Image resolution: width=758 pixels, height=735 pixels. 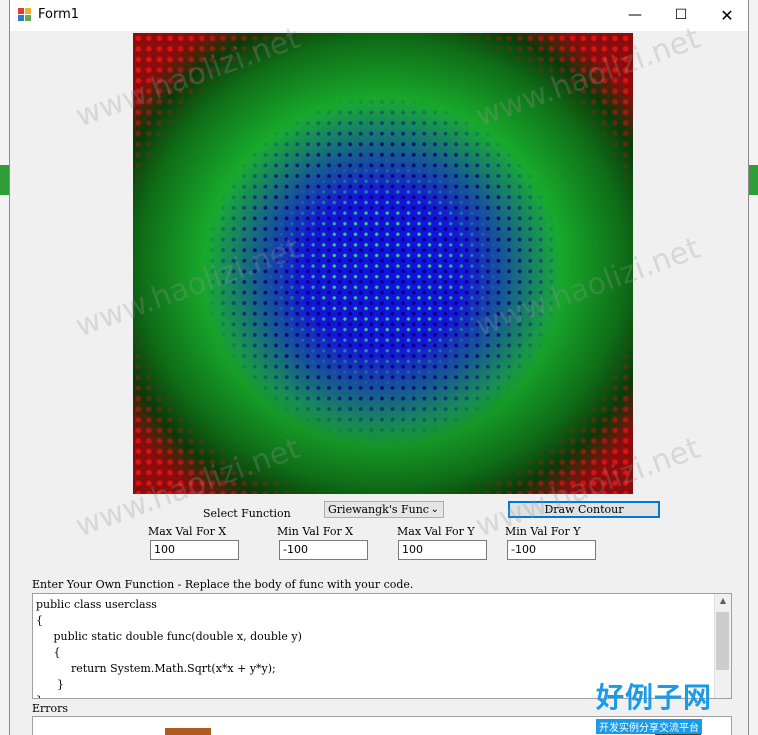 I want to click on app-icon, so click(x=25, y=15).